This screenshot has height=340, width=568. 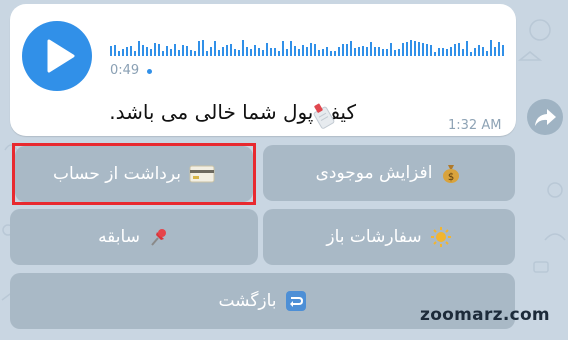 I want to click on share-arrow-icon, so click(x=545, y=117).